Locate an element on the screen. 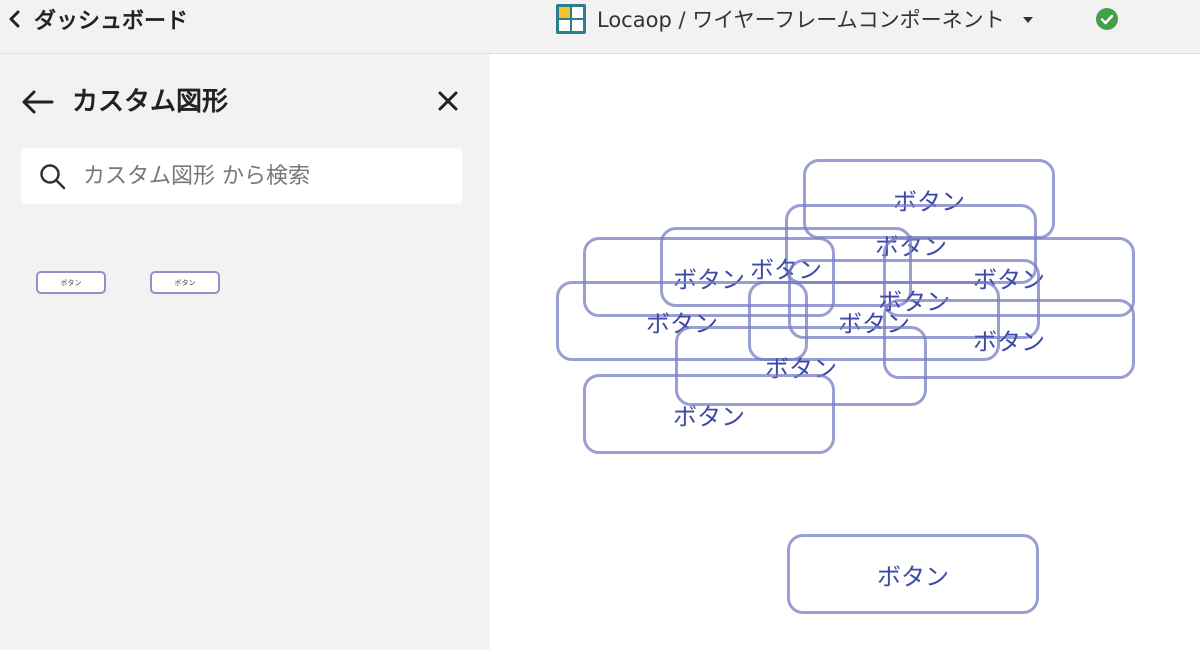 This screenshot has width=1200, height=650. shape-search-box is located at coordinates (241, 176).